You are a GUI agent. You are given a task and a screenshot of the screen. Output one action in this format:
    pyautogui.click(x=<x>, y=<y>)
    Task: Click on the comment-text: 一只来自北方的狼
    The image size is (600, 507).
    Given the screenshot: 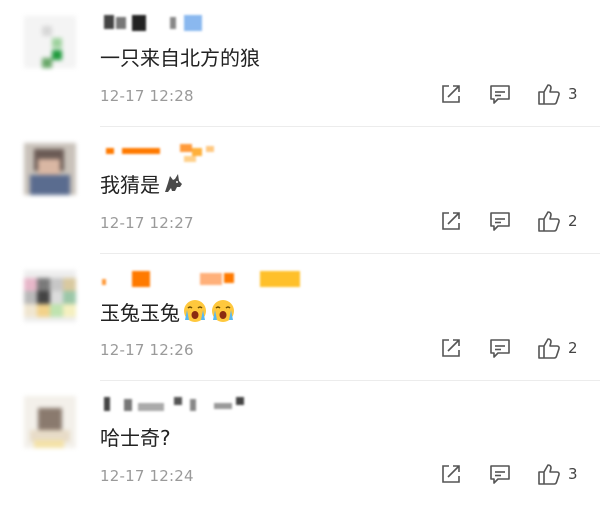 What is the action you would take?
    pyautogui.click(x=180, y=58)
    